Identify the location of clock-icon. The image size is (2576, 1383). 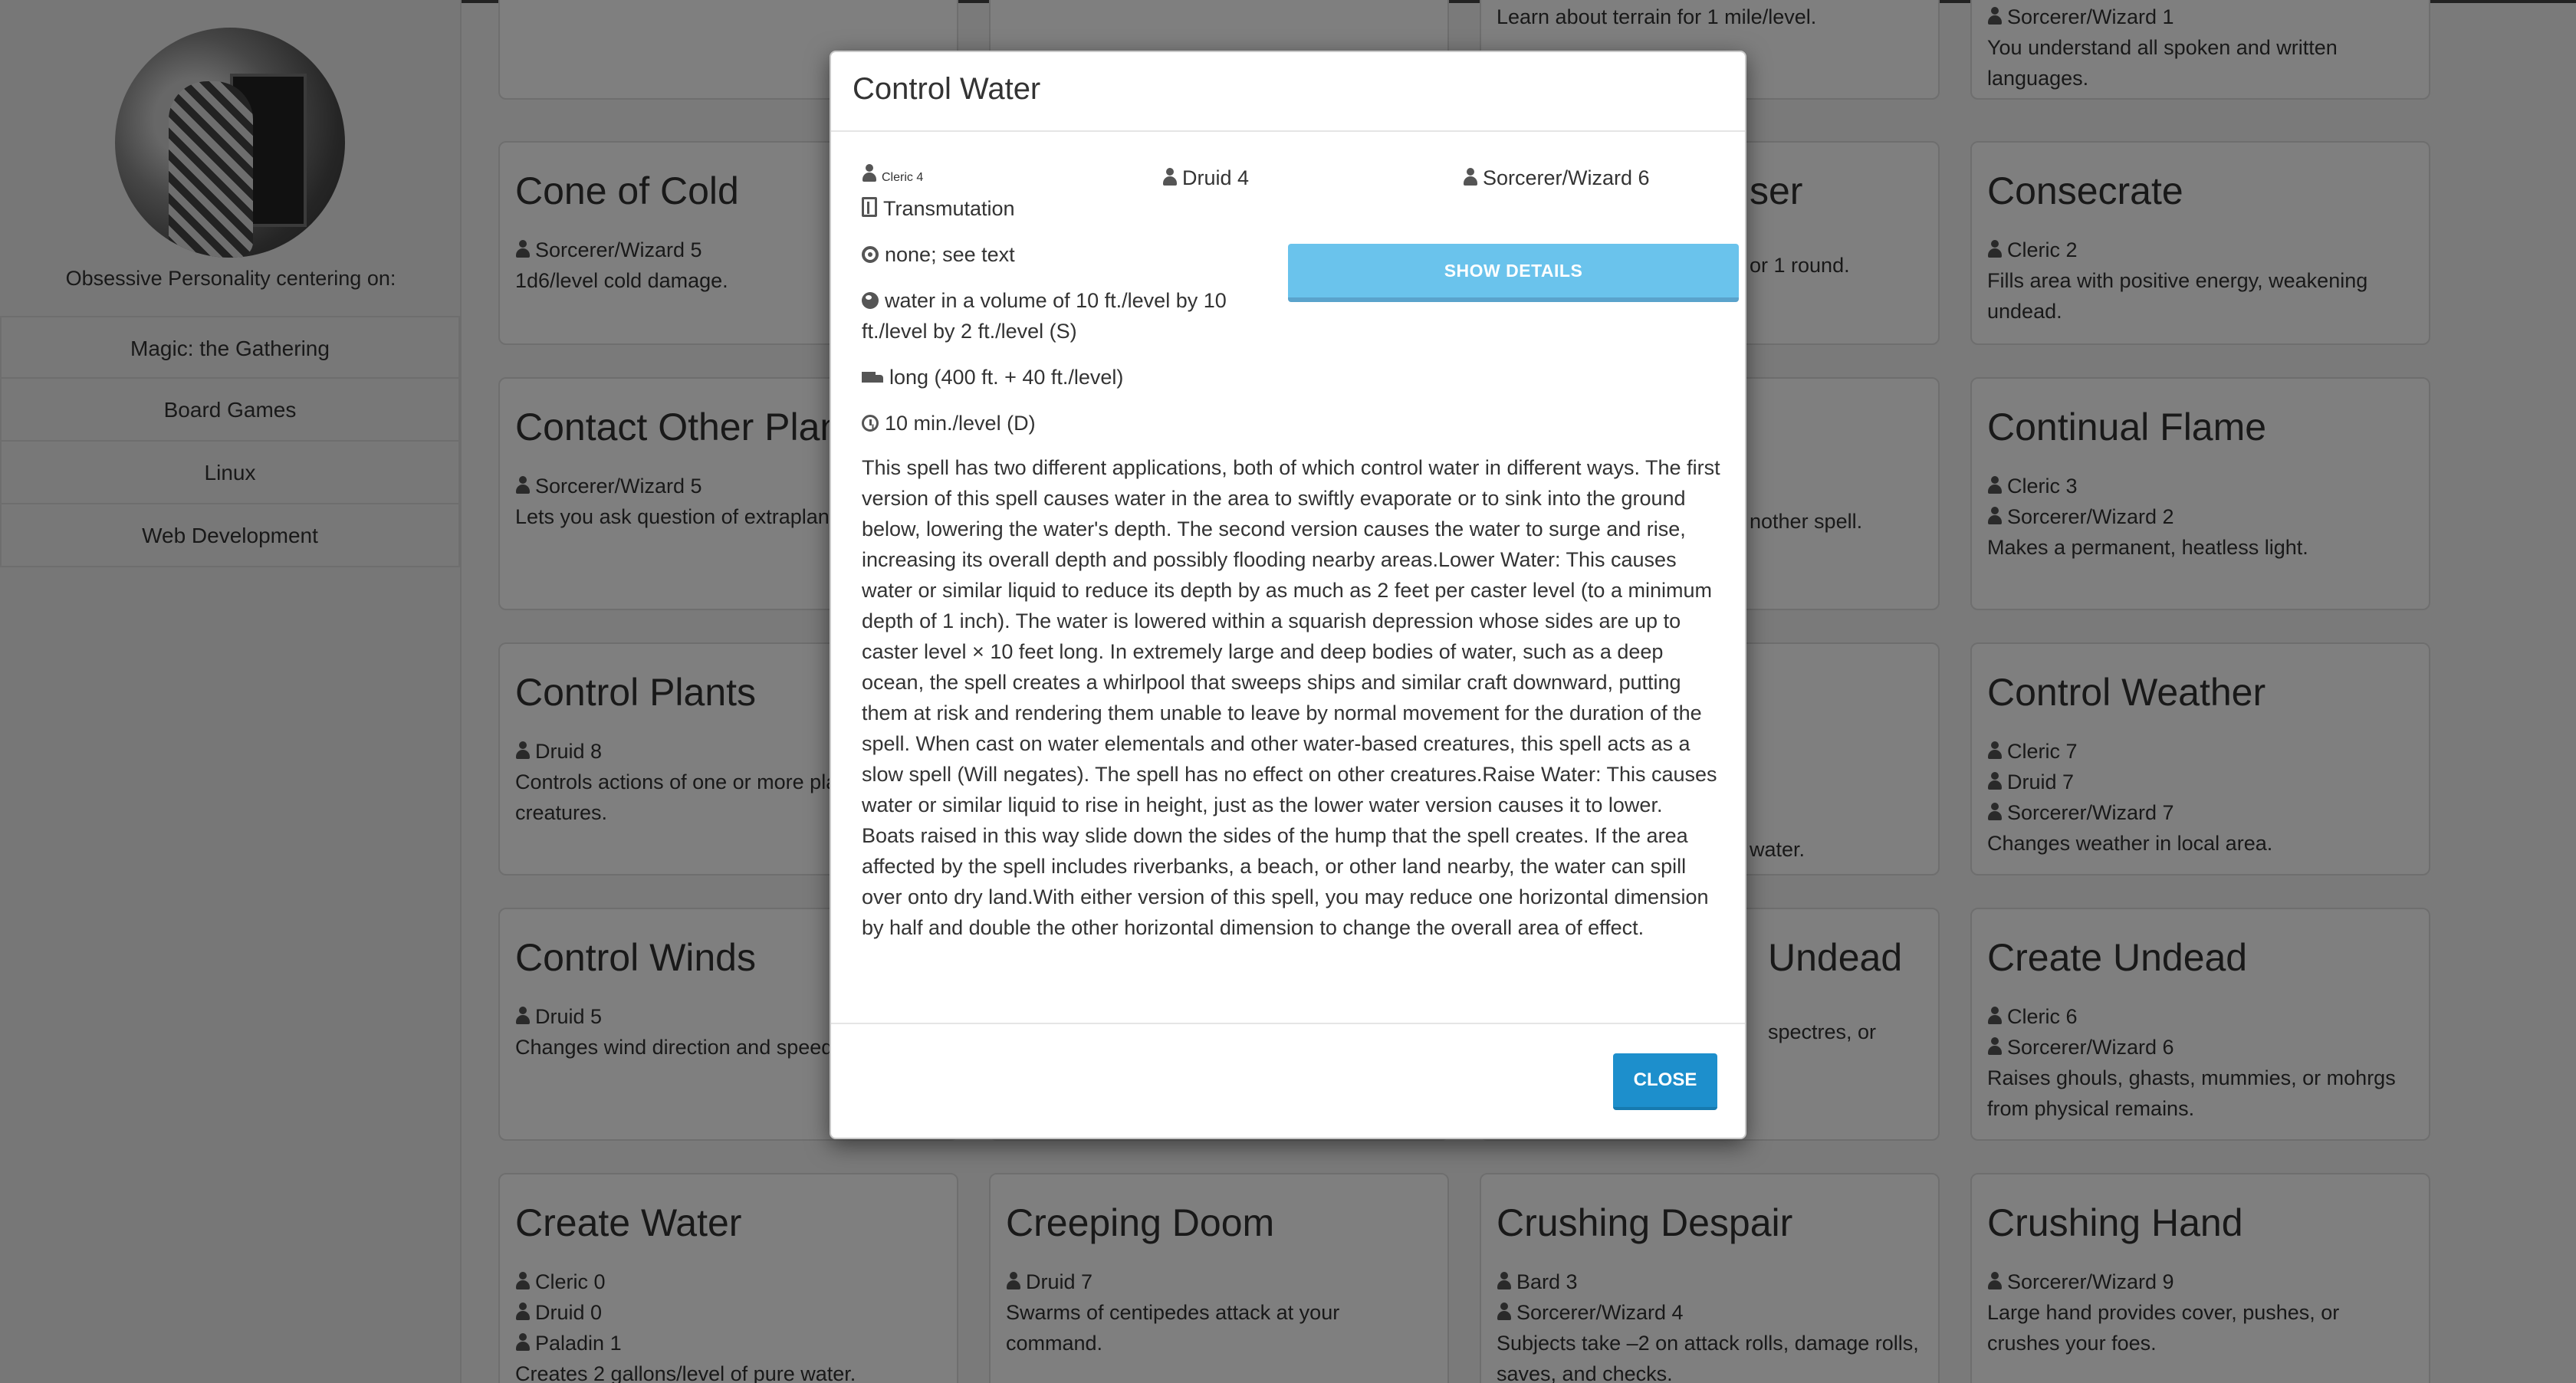
(871, 423).